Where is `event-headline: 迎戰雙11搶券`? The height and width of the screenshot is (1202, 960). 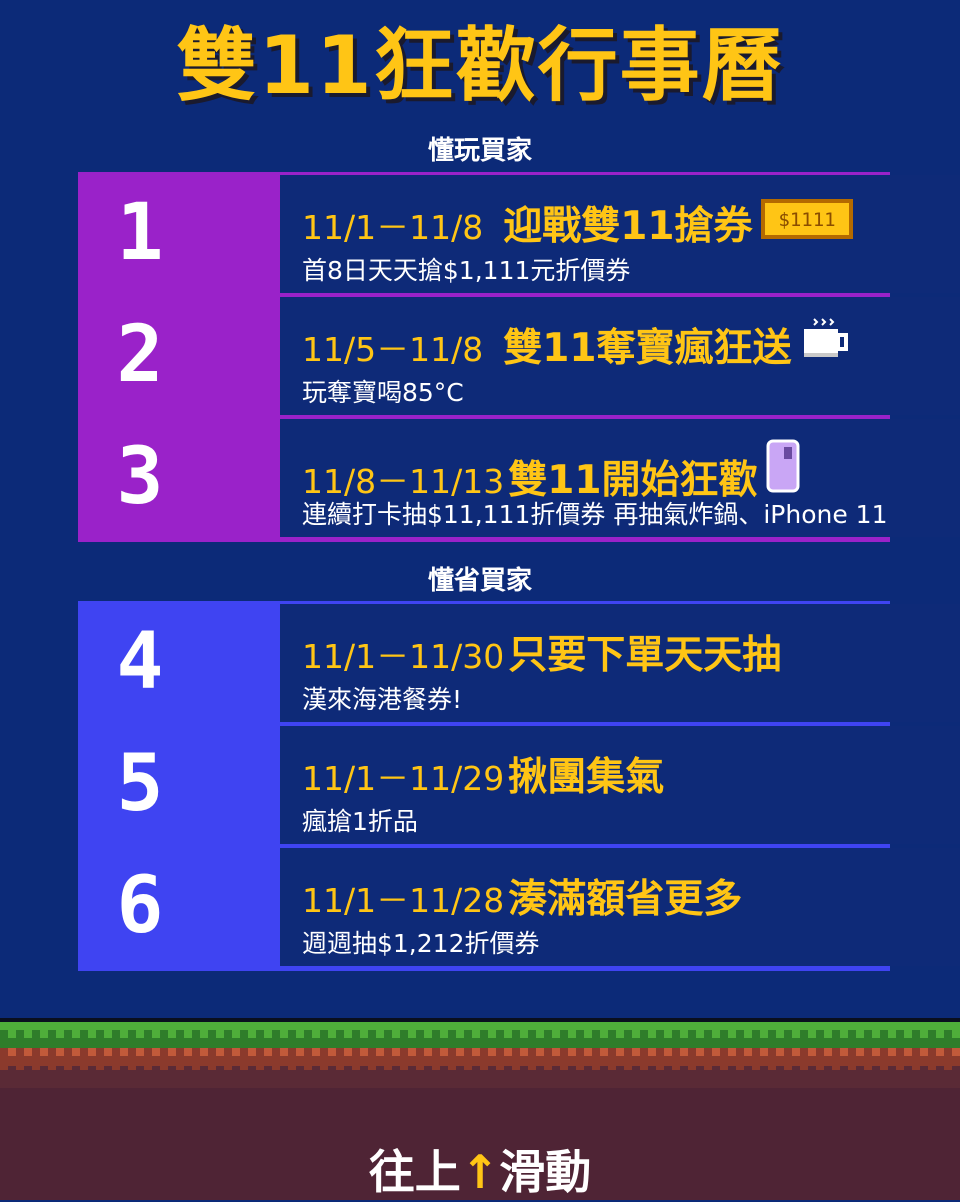 event-headline: 迎戰雙11搶券 is located at coordinates (628, 226).